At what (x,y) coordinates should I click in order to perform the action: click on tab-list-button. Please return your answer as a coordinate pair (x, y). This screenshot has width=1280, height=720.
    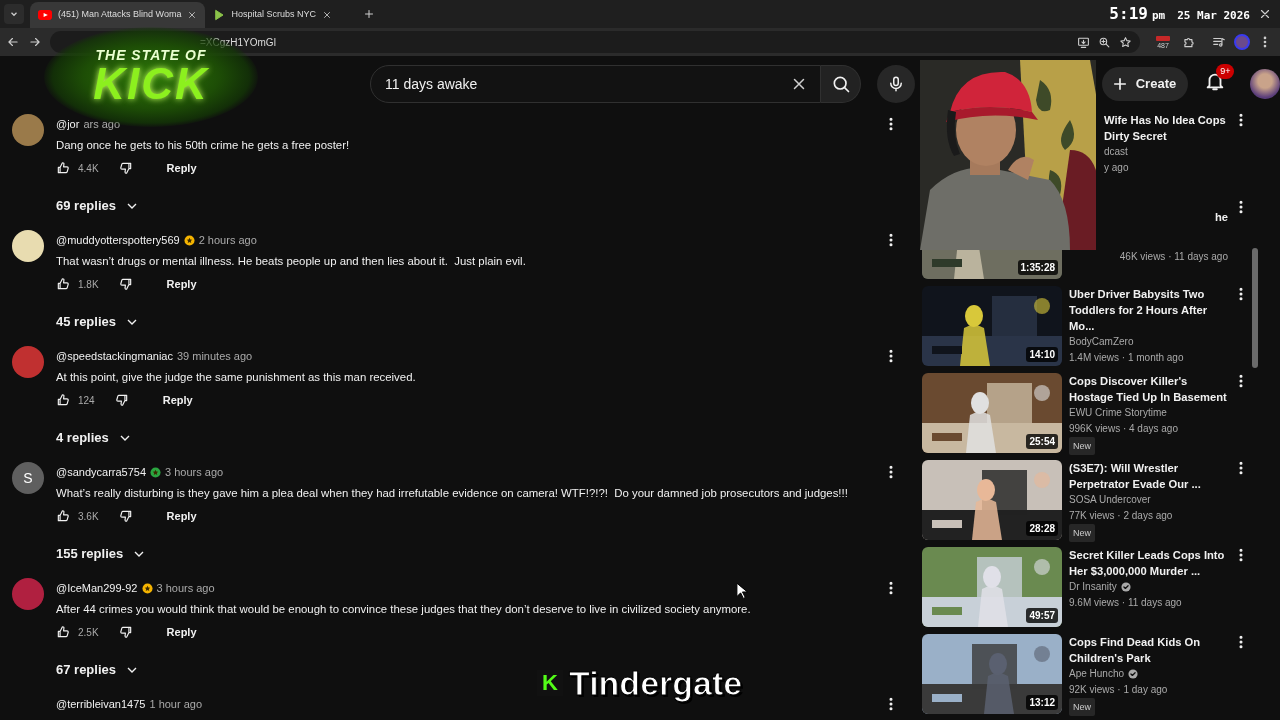
    Looking at the image, I should click on (14, 14).